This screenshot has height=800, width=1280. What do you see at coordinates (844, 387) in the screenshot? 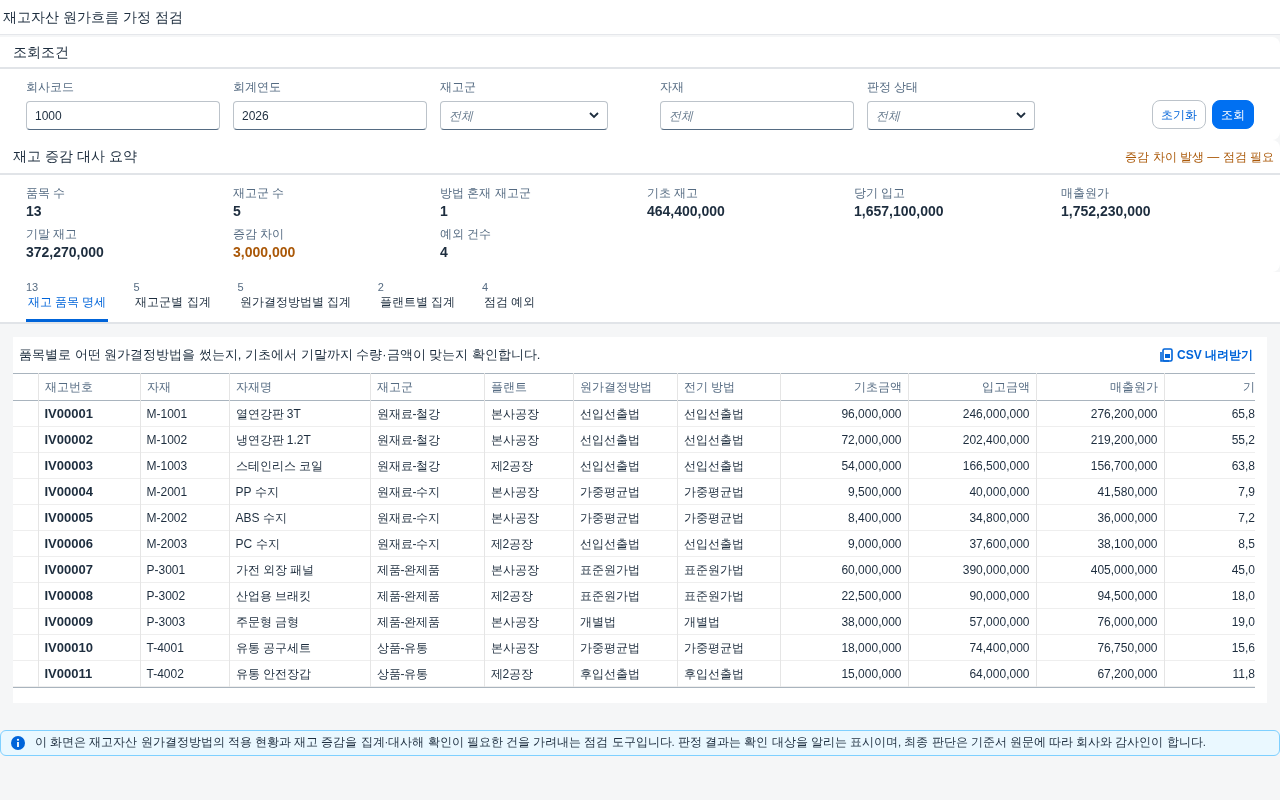
I see `column-header: 기초금액` at bounding box center [844, 387].